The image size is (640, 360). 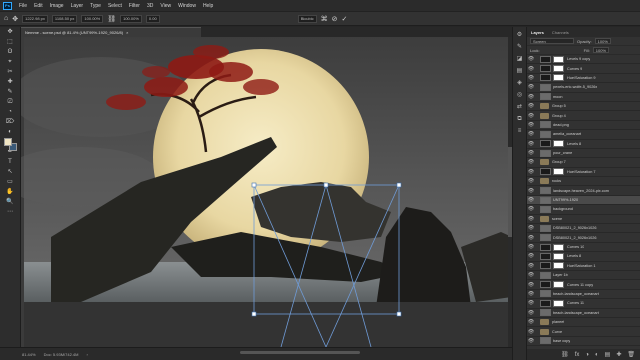 I want to click on layer-row: 👁 Group 5, so click(x=583, y=107).